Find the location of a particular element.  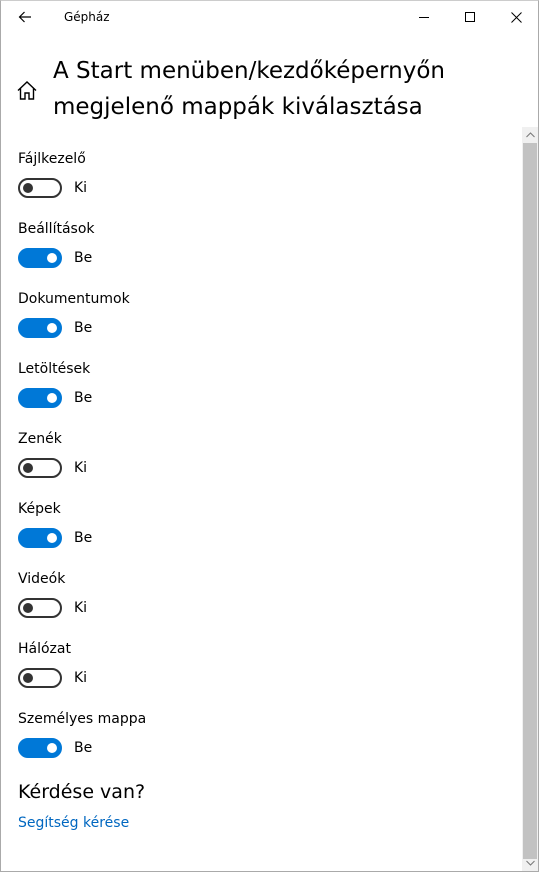

setting-label: Hálózat is located at coordinates (44, 649).